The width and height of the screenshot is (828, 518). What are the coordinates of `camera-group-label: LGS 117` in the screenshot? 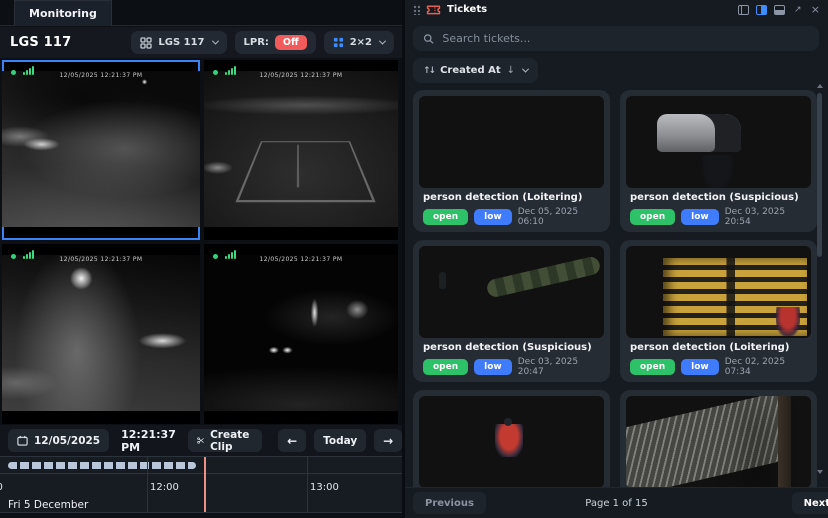 It's located at (181, 42).